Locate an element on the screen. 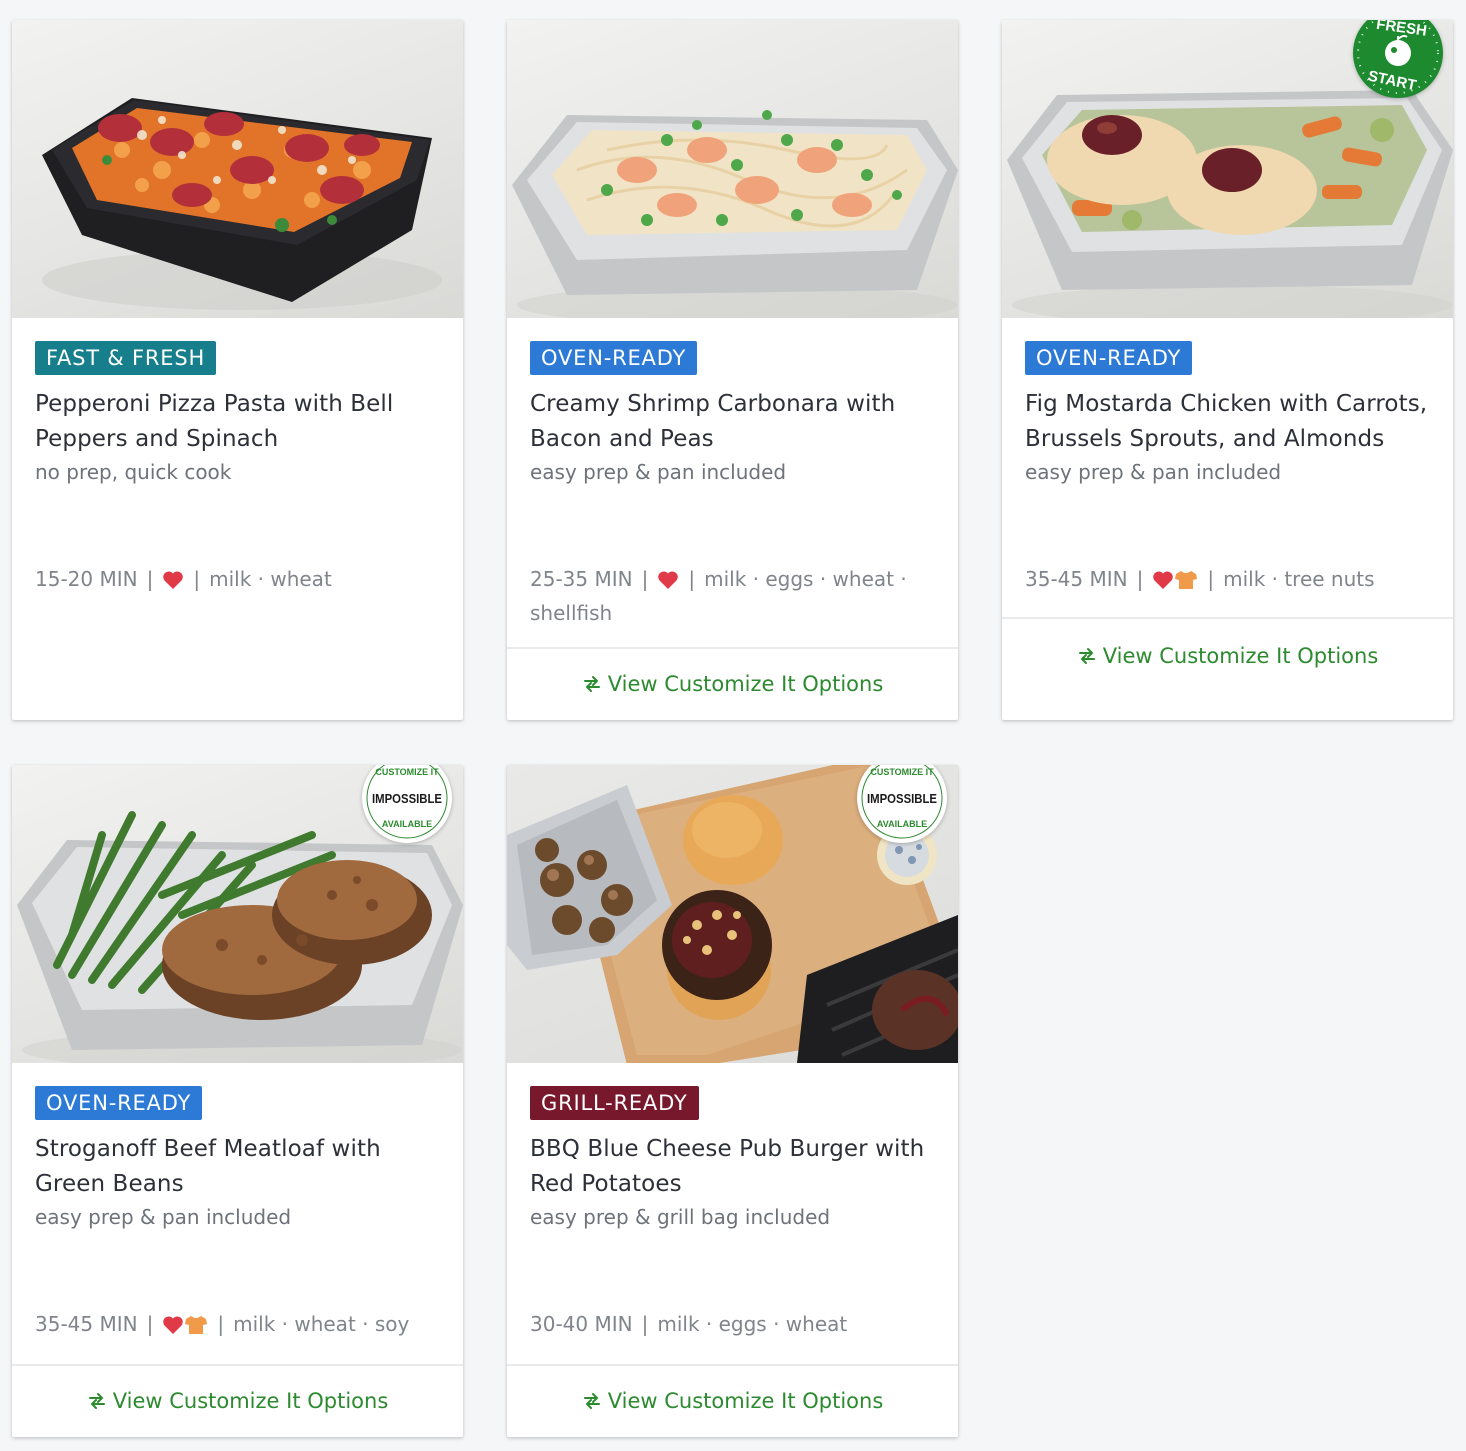 The width and height of the screenshot is (1466, 1451). allergens: milk · tree nuts is located at coordinates (1299, 579).